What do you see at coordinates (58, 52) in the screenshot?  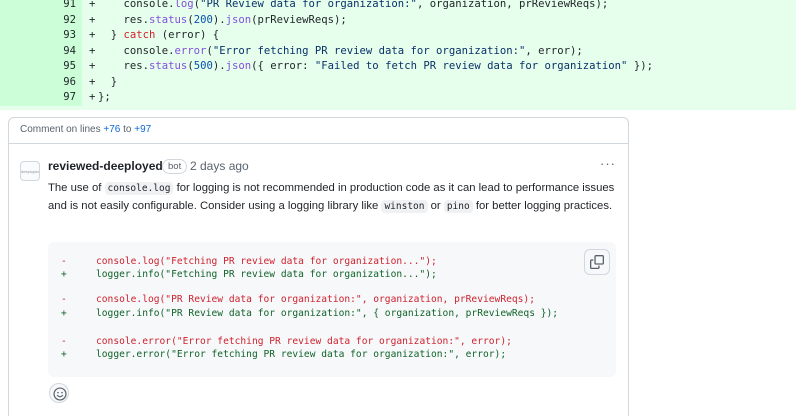 I see `line-number: 94` at bounding box center [58, 52].